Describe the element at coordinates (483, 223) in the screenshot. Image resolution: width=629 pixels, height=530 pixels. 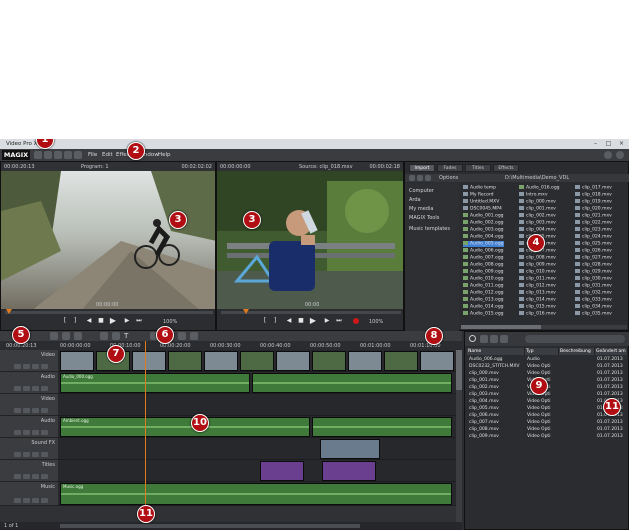
I see `media-file: Audio_002.ogg` at that location.